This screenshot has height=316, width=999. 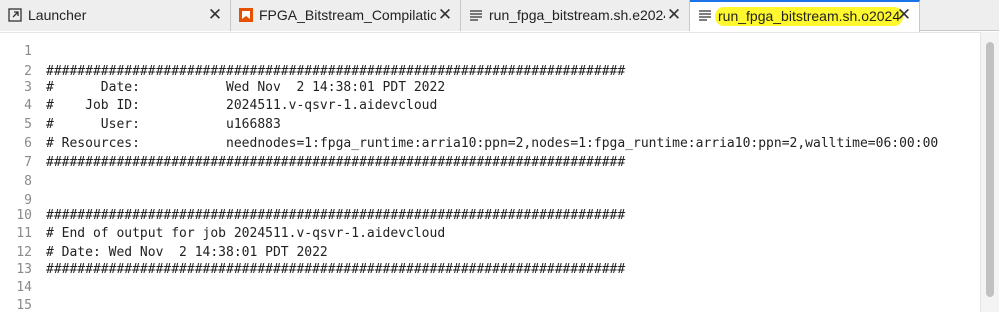 What do you see at coordinates (24, 305) in the screenshot?
I see `line-number: 15` at bounding box center [24, 305].